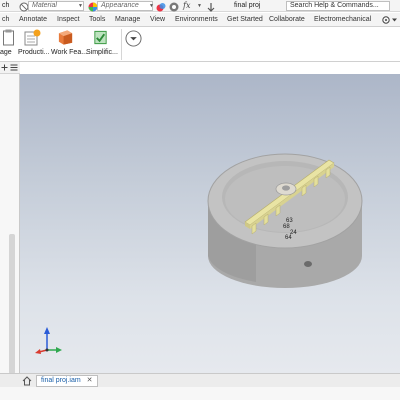 This screenshot has height=400, width=400. Describe the element at coordinates (61, 380) in the screenshot. I see `document-tab-label: final proj.iam` at that location.